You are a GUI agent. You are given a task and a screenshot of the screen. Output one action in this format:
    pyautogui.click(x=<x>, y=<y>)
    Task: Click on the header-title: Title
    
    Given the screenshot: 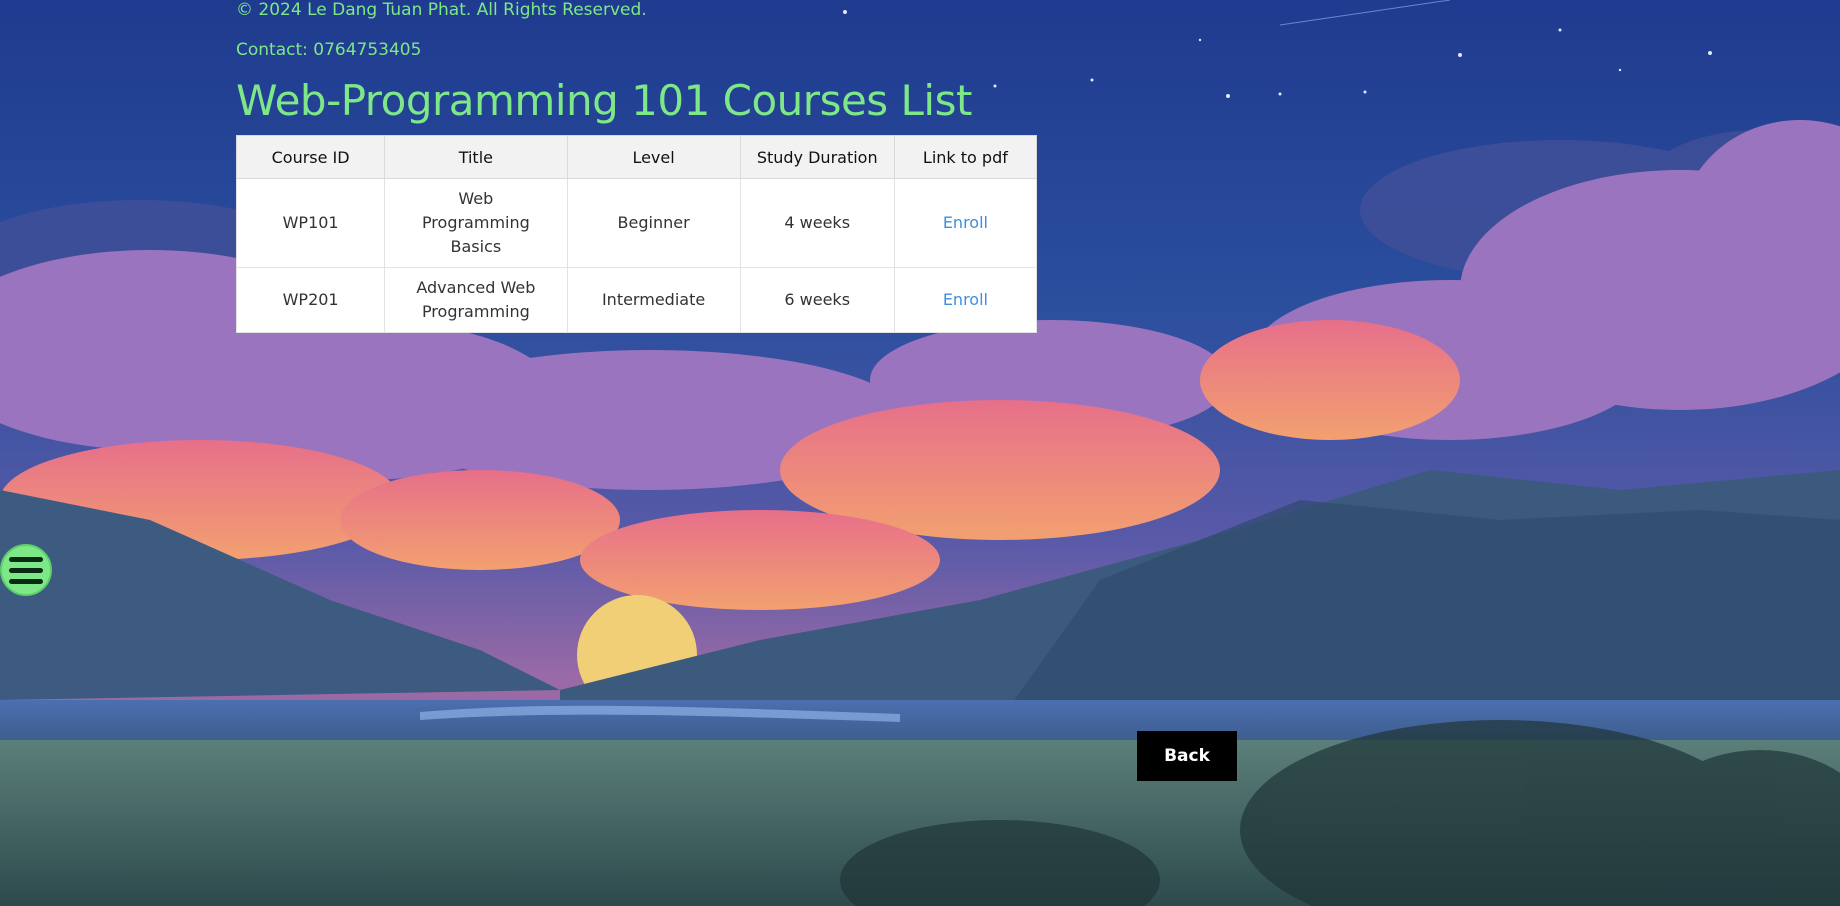 What is the action you would take?
    pyautogui.click(x=476, y=157)
    